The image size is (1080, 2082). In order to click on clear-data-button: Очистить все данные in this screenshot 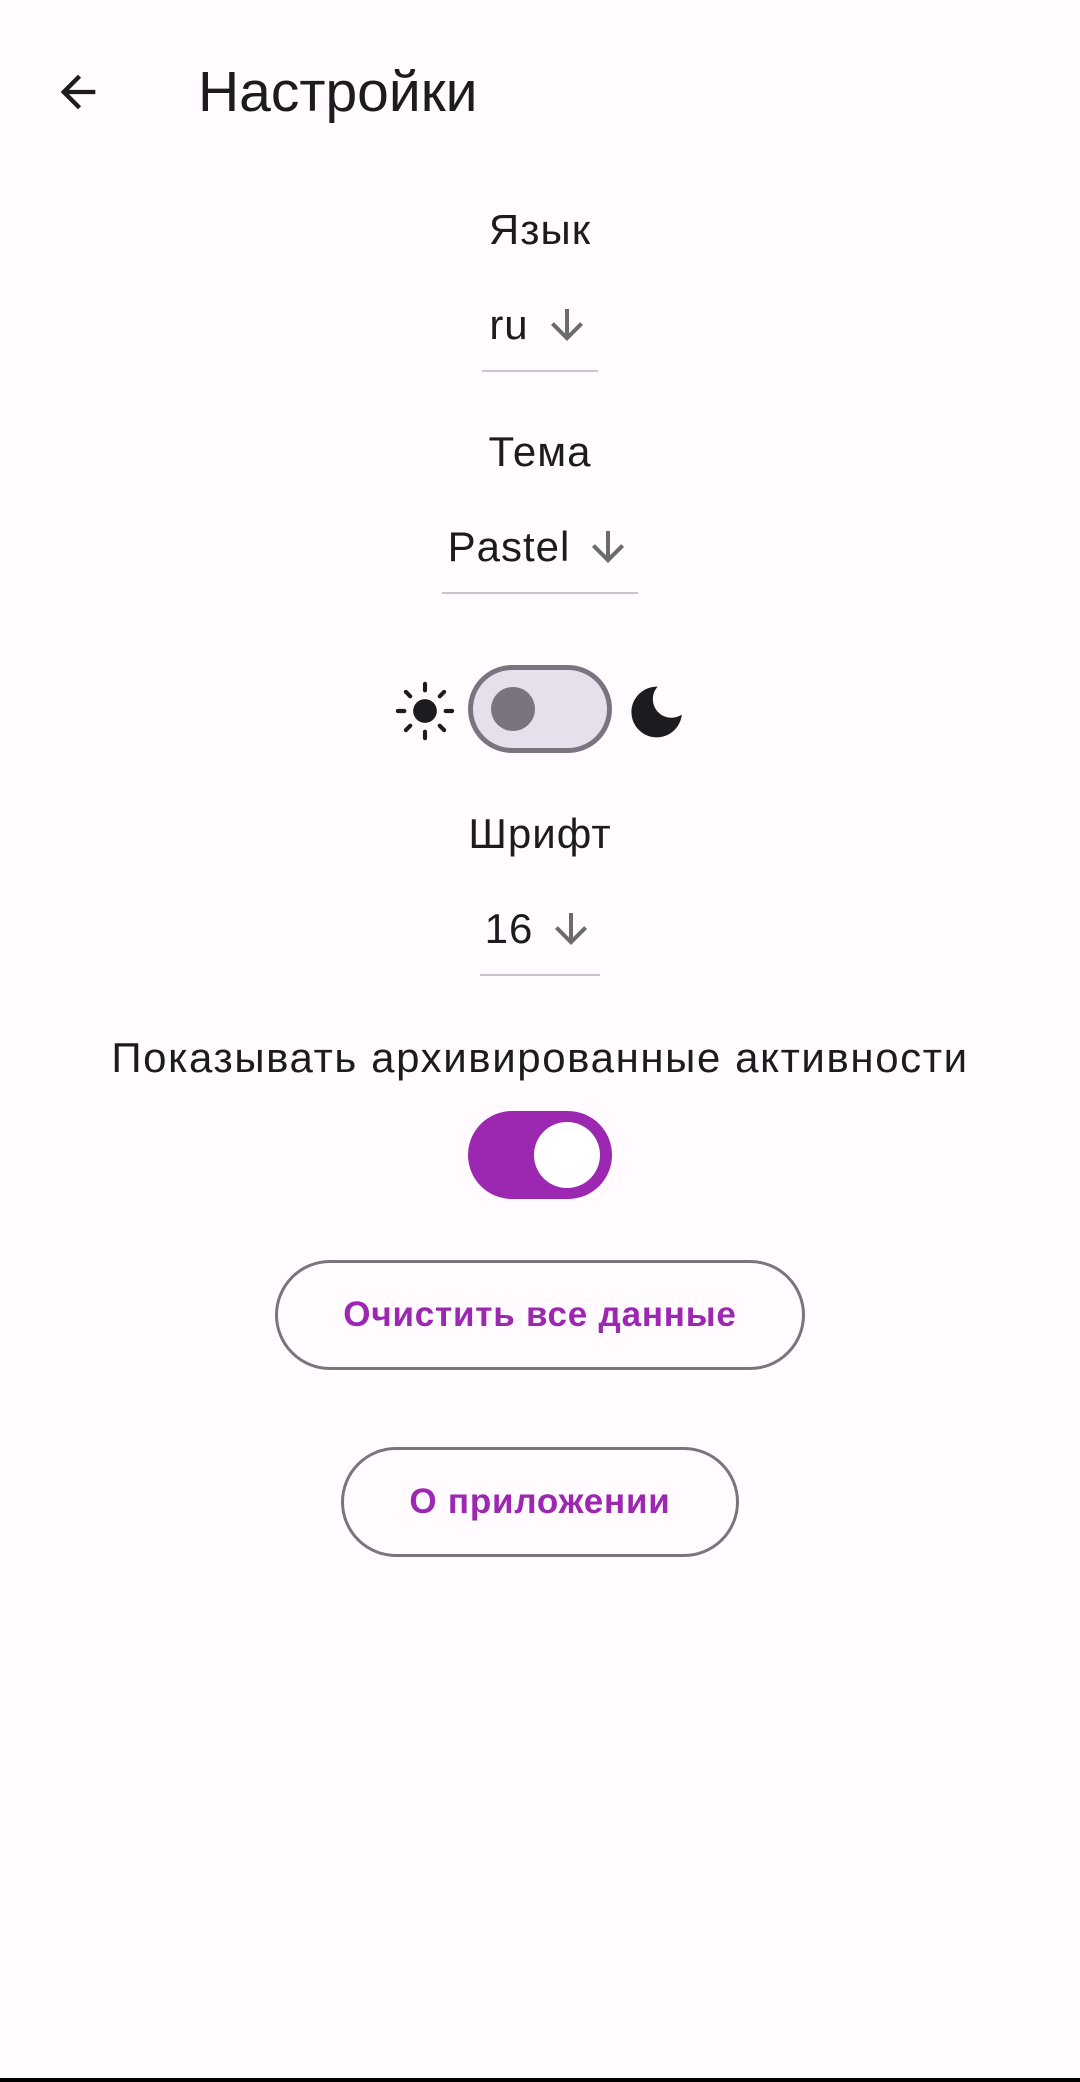, I will do `click(540, 1315)`.